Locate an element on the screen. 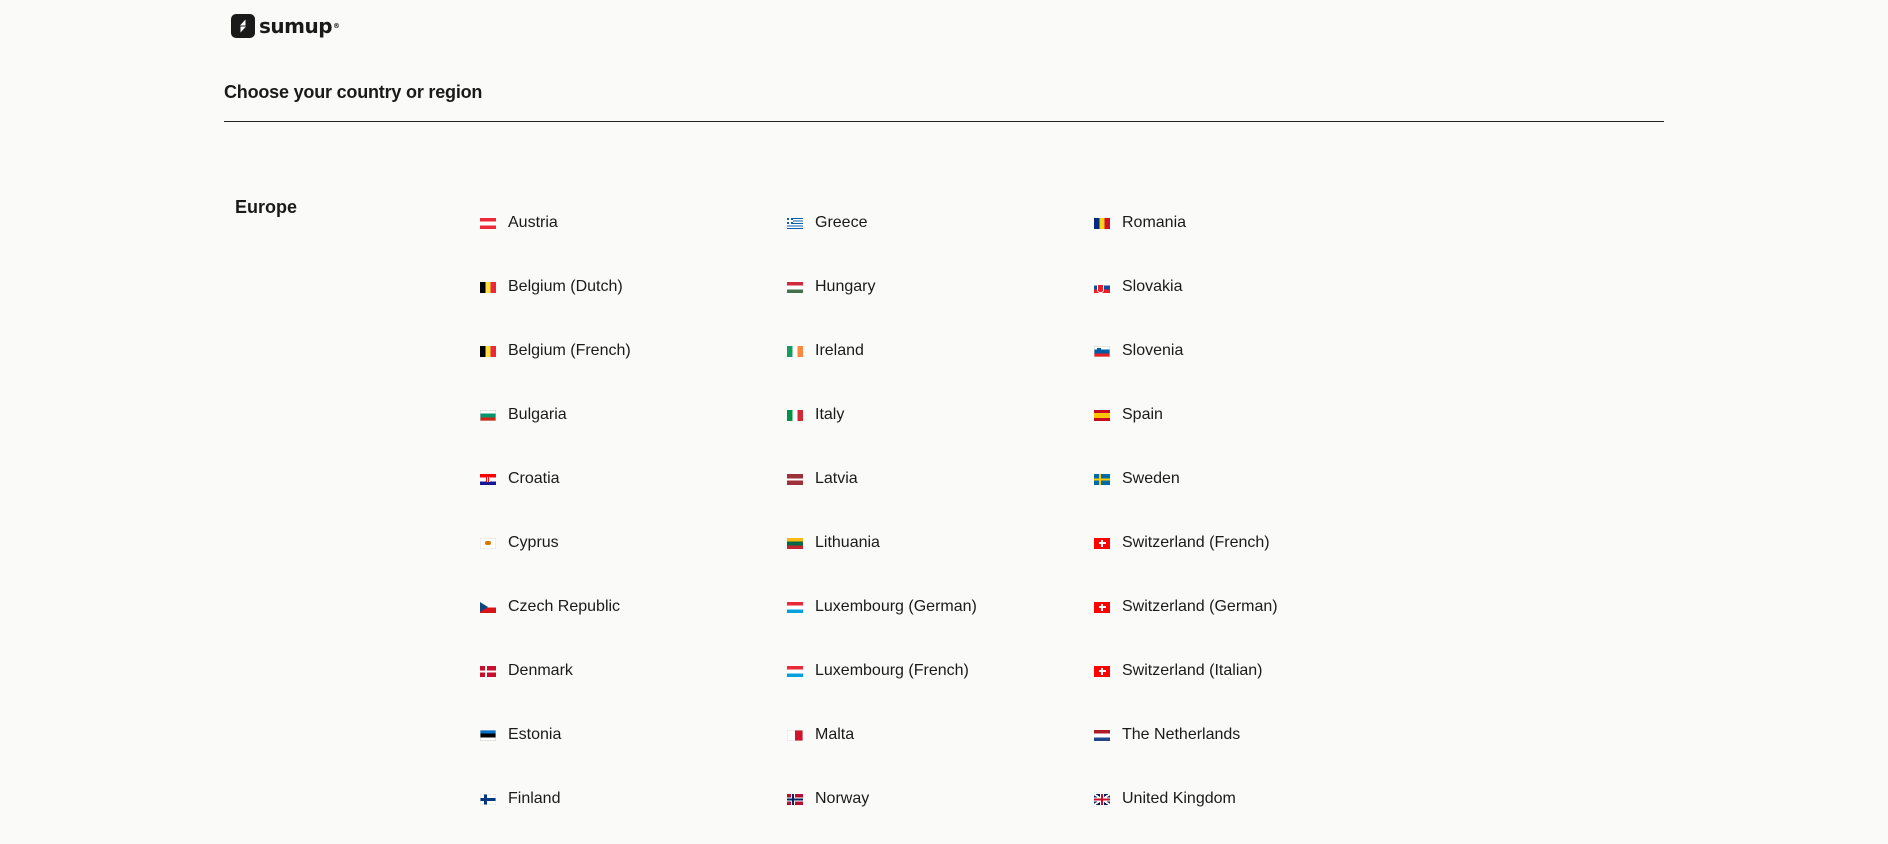  country-label: Spain is located at coordinates (1142, 414).